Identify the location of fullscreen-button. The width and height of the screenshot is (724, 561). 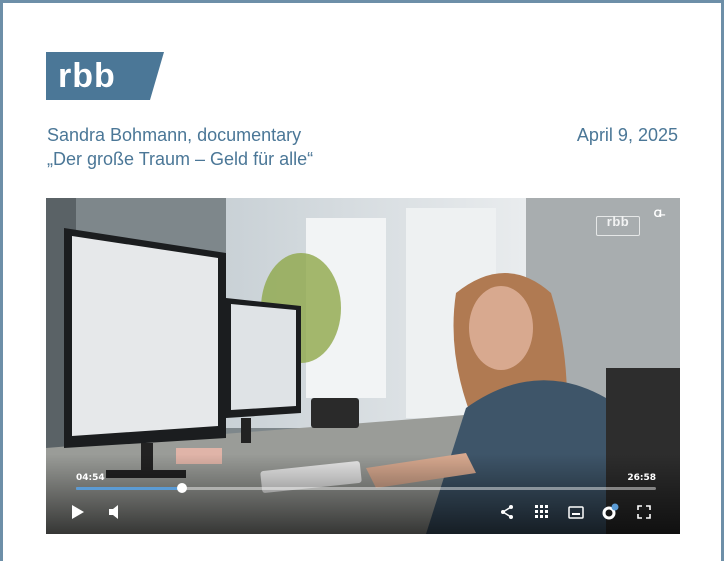
(644, 512).